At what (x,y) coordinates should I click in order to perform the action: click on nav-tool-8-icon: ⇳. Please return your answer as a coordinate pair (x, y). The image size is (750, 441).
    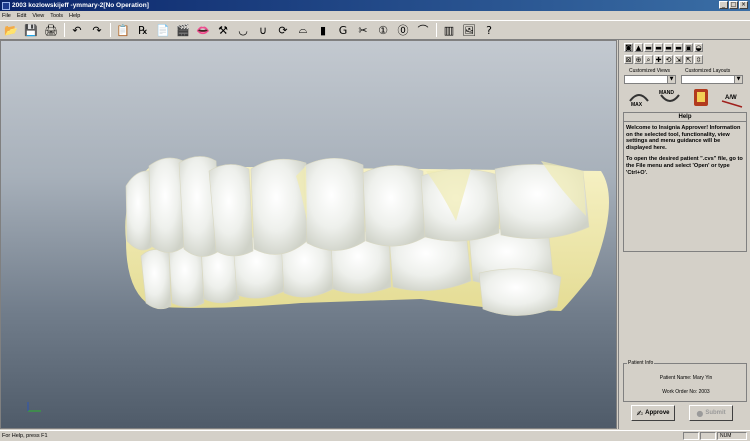
    Looking at the image, I should click on (698, 59).